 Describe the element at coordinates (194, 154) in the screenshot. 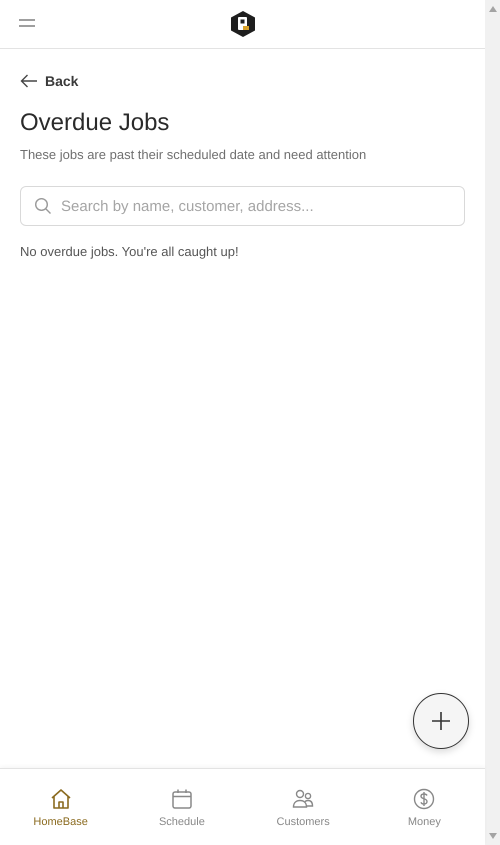

I see `page-subtitle: These jobs are past their scheduled date and need attention` at that location.